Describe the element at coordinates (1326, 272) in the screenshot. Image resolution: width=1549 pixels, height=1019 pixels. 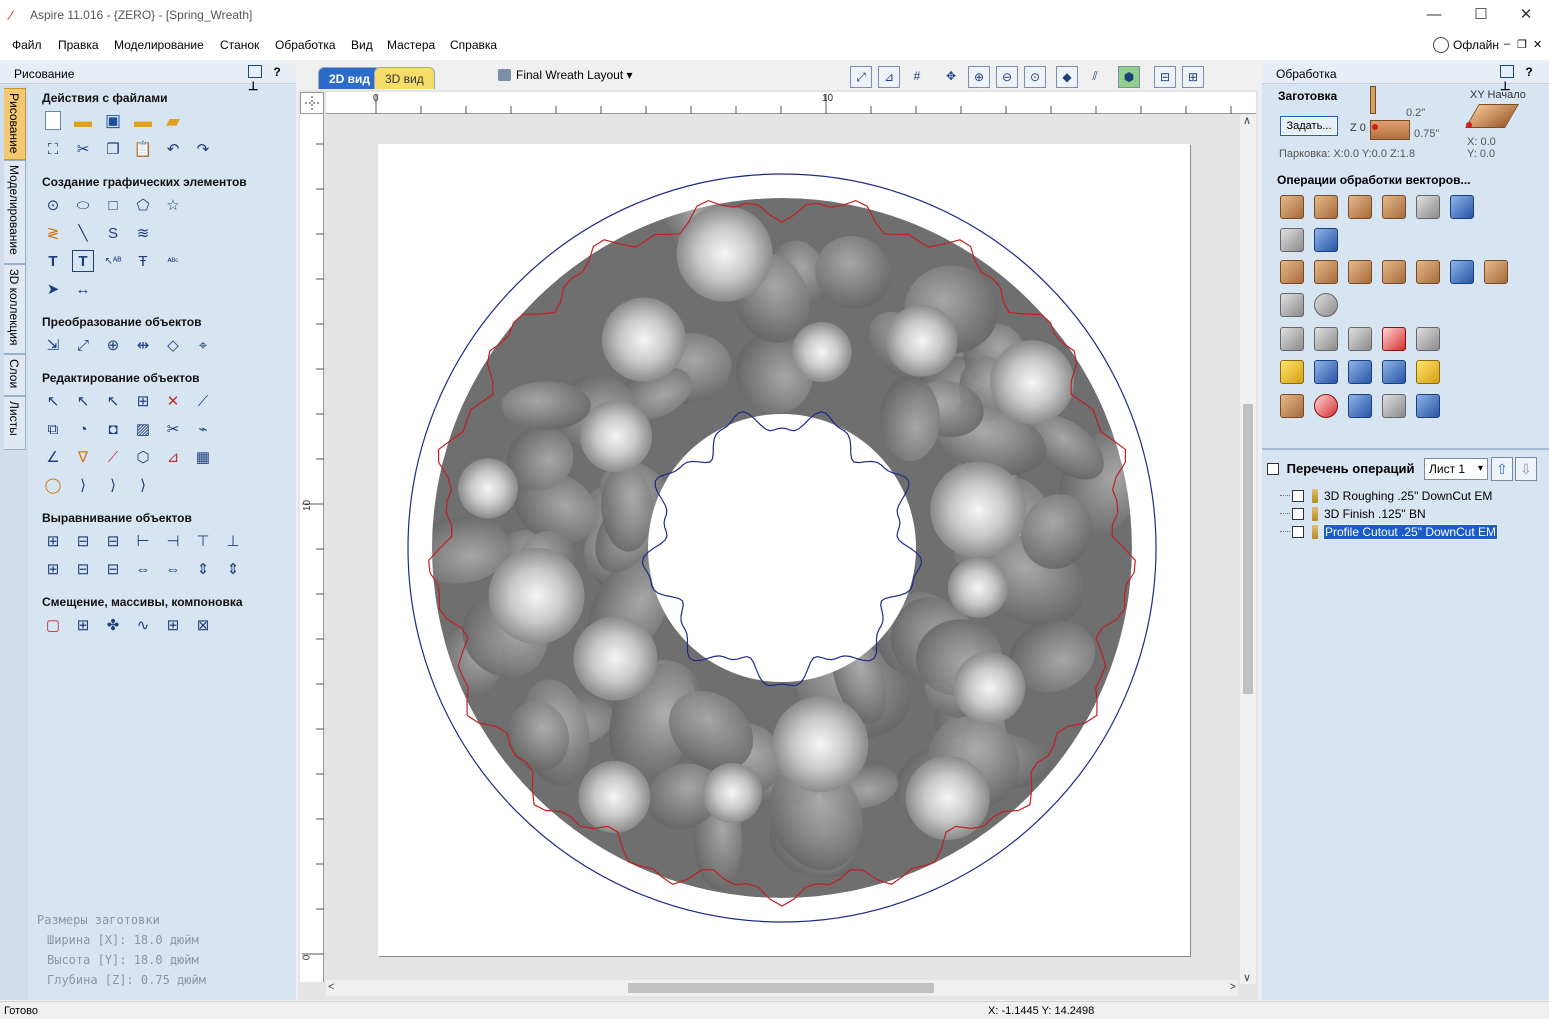
I see `3d-finishing-icon` at that location.